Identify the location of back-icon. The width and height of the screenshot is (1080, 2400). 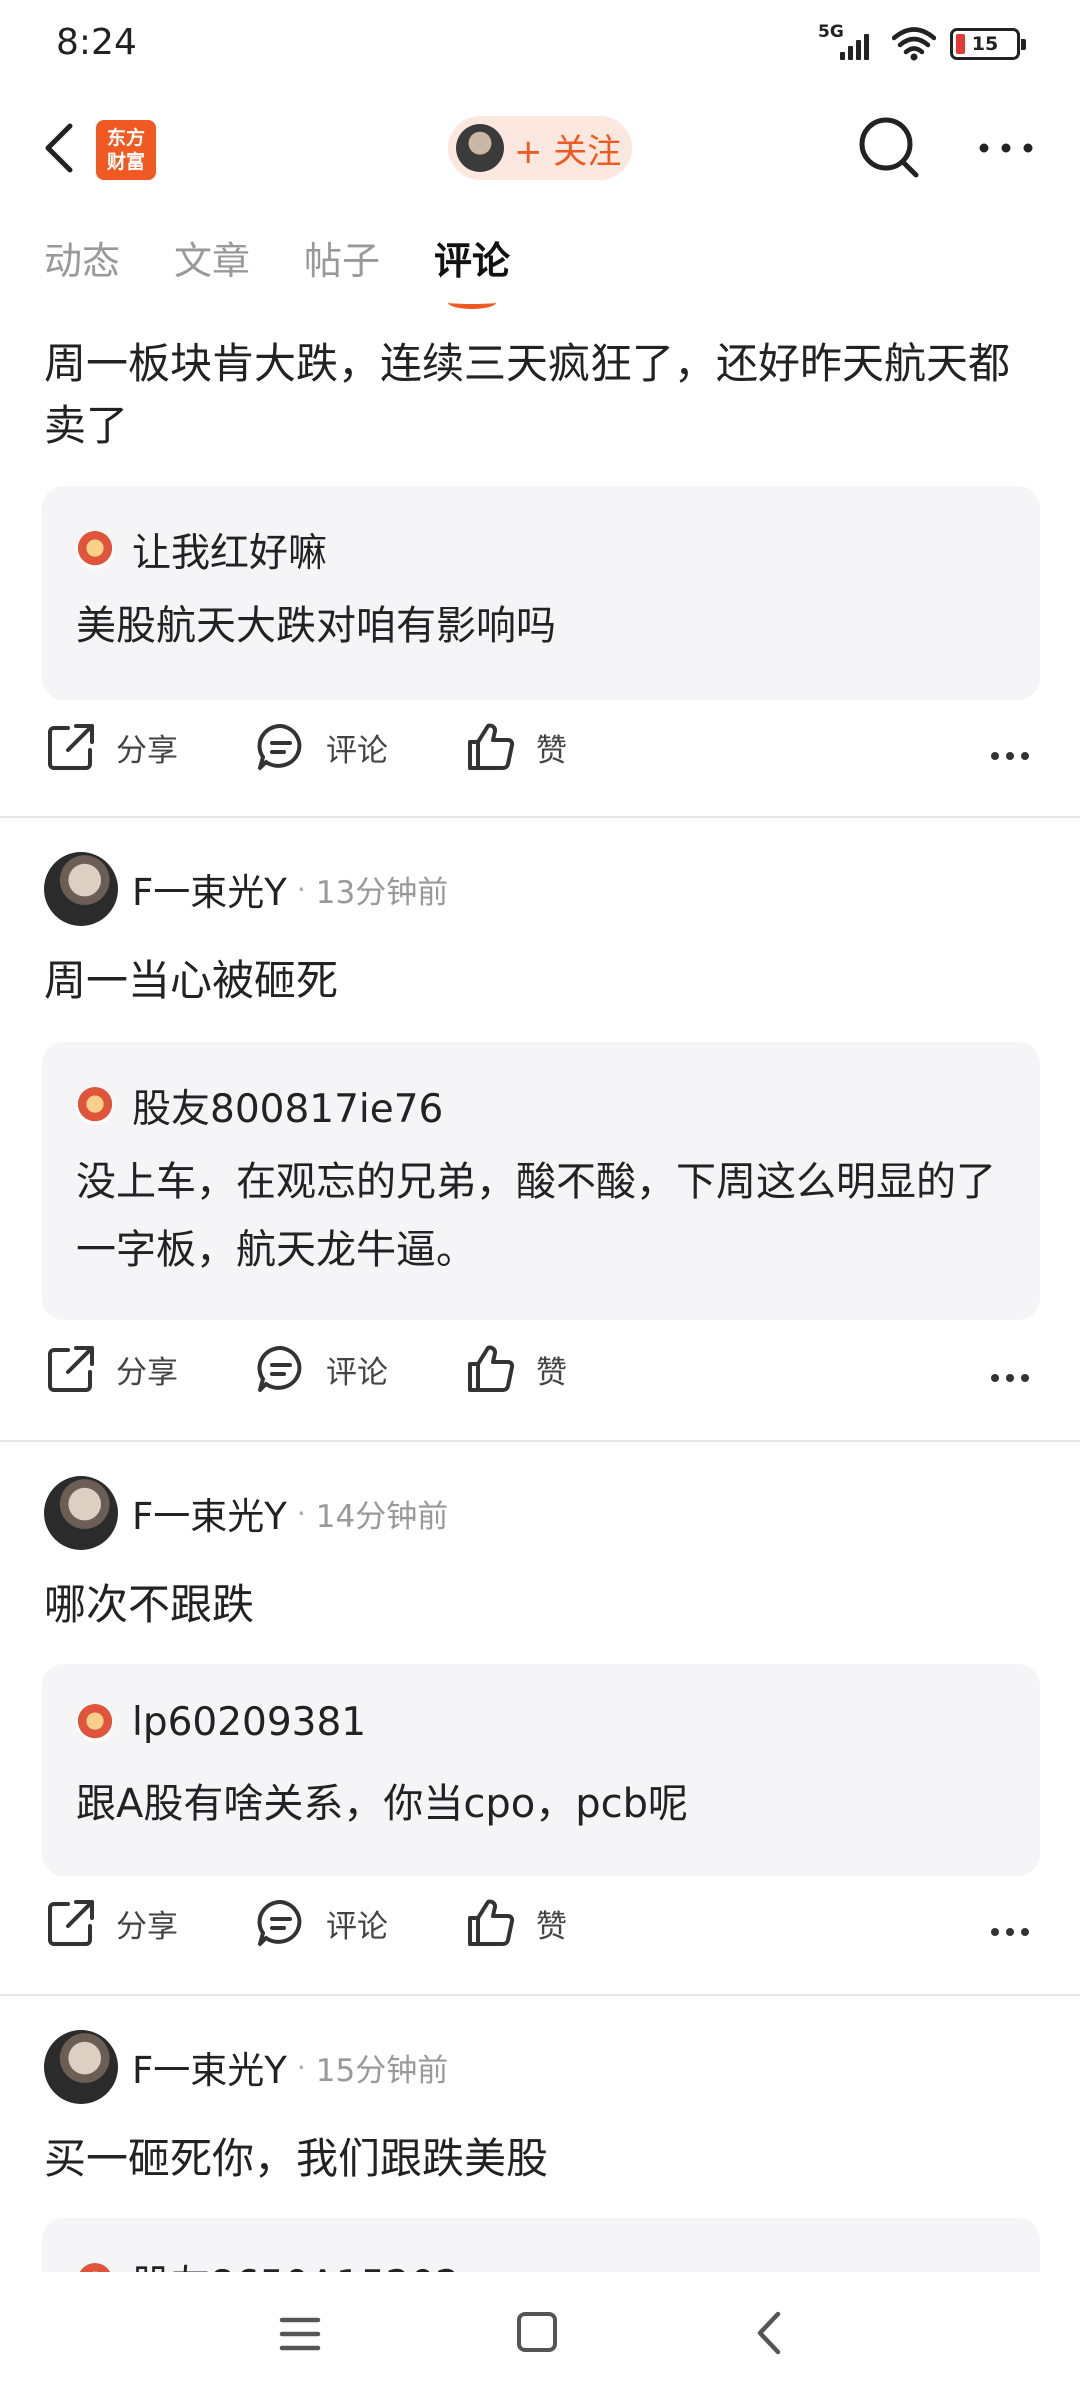
(62, 148).